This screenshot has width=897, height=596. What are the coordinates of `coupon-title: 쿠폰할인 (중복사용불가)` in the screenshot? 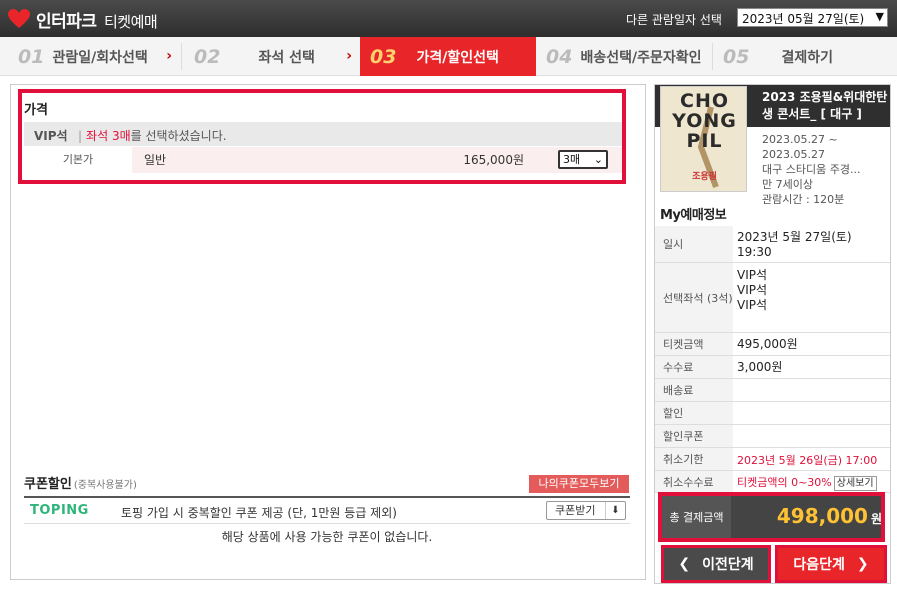 It's located at (80, 482).